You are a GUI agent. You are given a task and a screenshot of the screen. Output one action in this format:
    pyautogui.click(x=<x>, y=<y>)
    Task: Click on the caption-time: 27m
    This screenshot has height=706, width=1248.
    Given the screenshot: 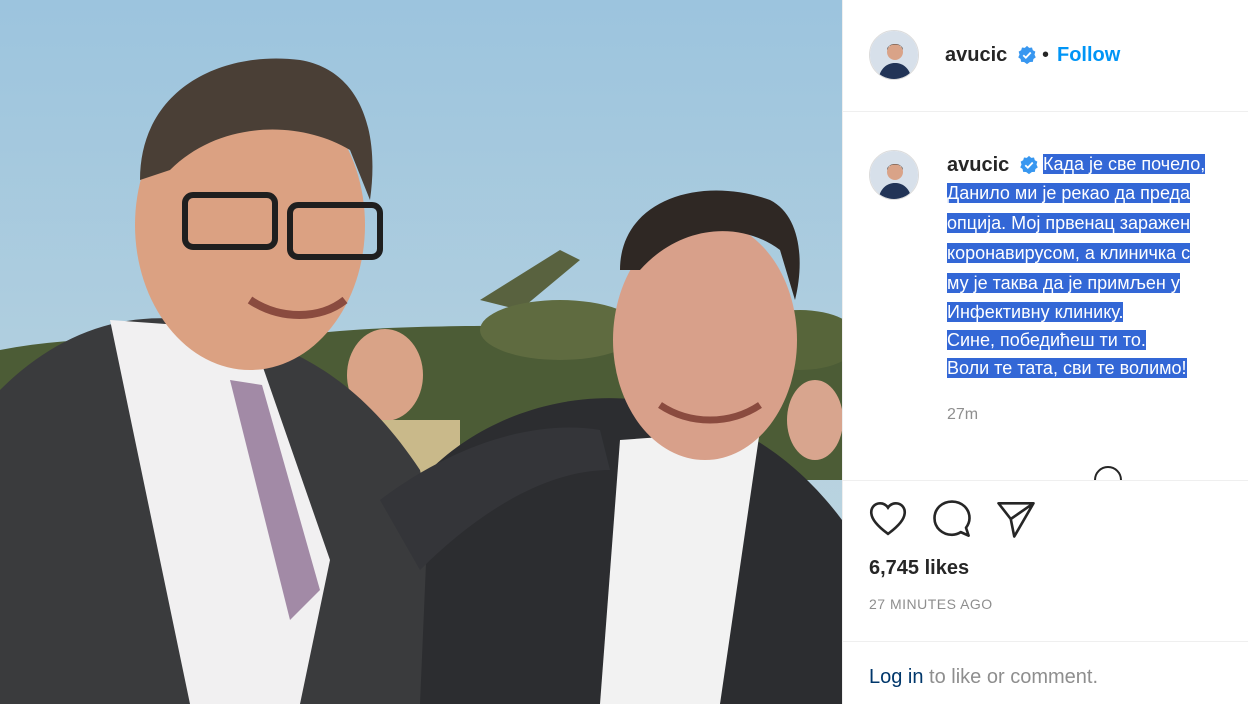 What is the action you would take?
    pyautogui.click(x=963, y=414)
    